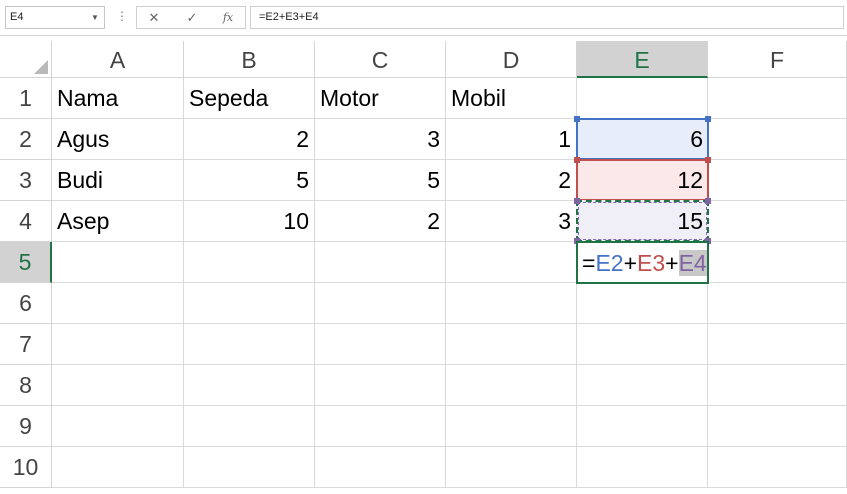 The height and width of the screenshot is (494, 847). What do you see at coordinates (249, 180) in the screenshot?
I see `cell-b3: 5` at bounding box center [249, 180].